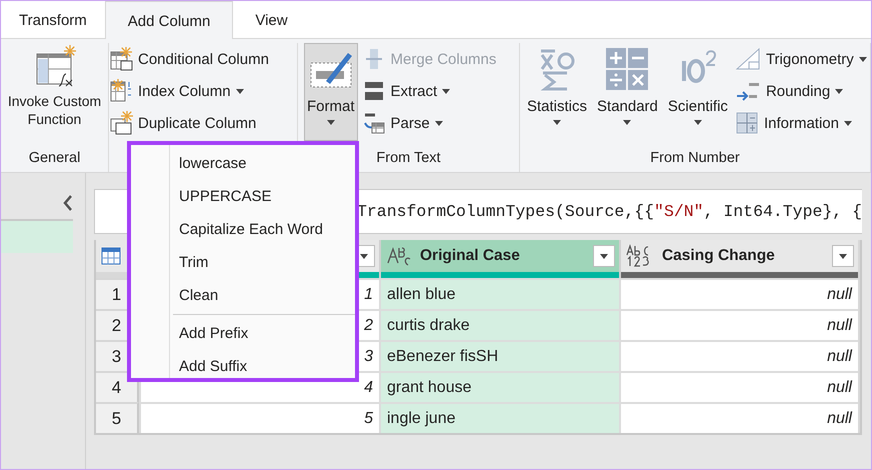 The image size is (872, 470). Describe the element at coordinates (498, 386) in the screenshot. I see `table-cell: grant house` at that location.